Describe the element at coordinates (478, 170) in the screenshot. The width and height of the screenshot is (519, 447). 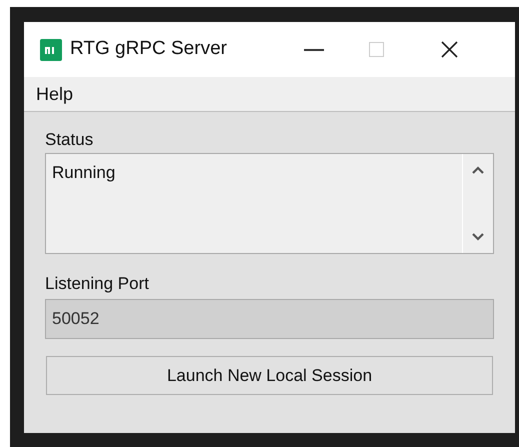
I see `scroll-up-icon` at that location.